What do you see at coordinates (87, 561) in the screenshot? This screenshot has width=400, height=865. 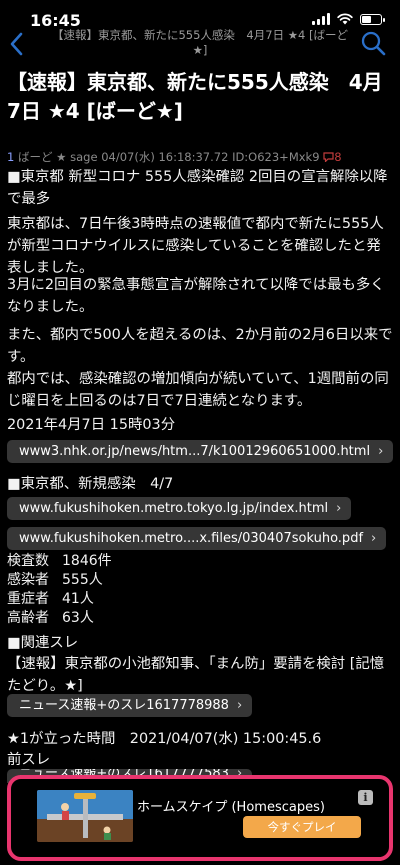 I see `stats-value: 1846件` at bounding box center [87, 561].